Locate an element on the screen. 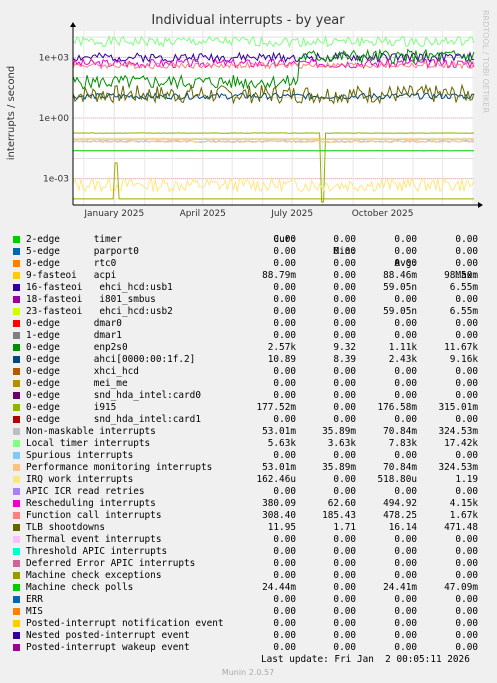  legend-value-max: 98.50m is located at coordinates (461, 275).